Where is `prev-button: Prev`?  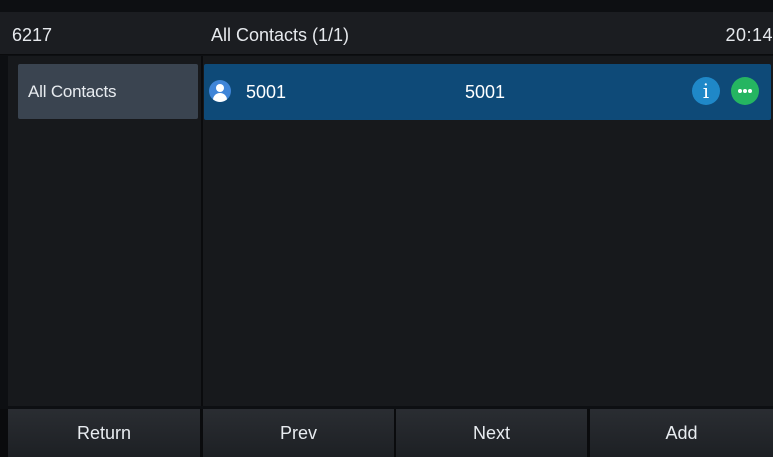
prev-button: Prev is located at coordinates (298, 433).